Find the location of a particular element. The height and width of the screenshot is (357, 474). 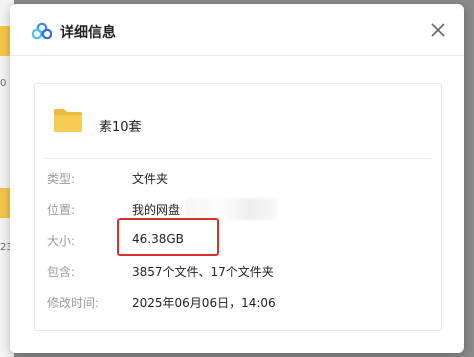

background-item-label: 0 is located at coordinates (3, 83).